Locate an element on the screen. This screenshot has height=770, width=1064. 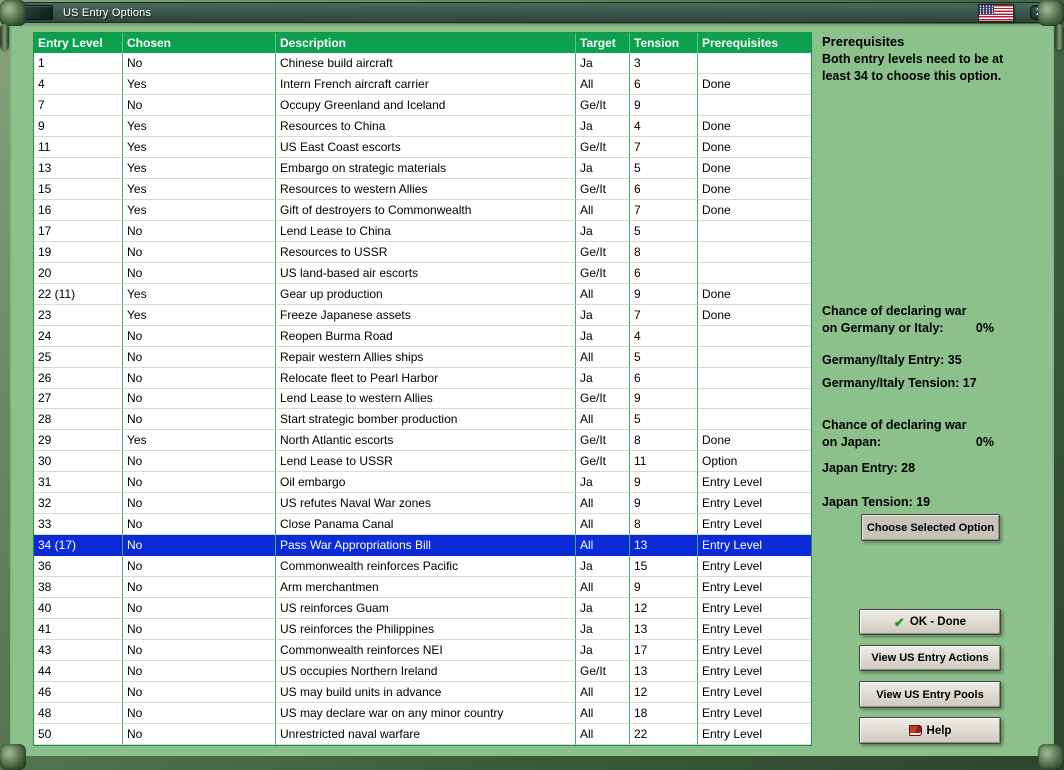
us-flag-icon is located at coordinates (996, 12).